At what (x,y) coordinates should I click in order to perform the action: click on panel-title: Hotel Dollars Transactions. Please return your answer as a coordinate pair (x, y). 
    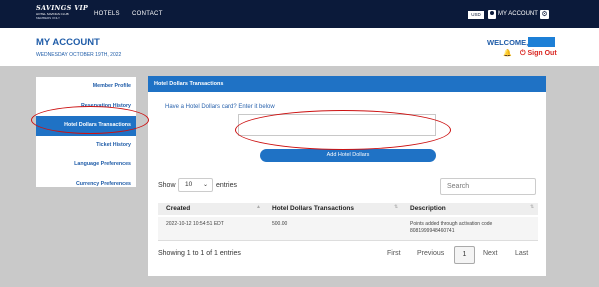
    Looking at the image, I should click on (347, 84).